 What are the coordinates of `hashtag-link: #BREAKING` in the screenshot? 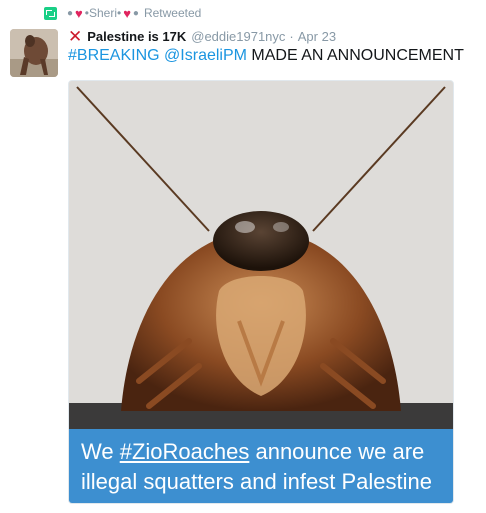 It's located at (114, 55).